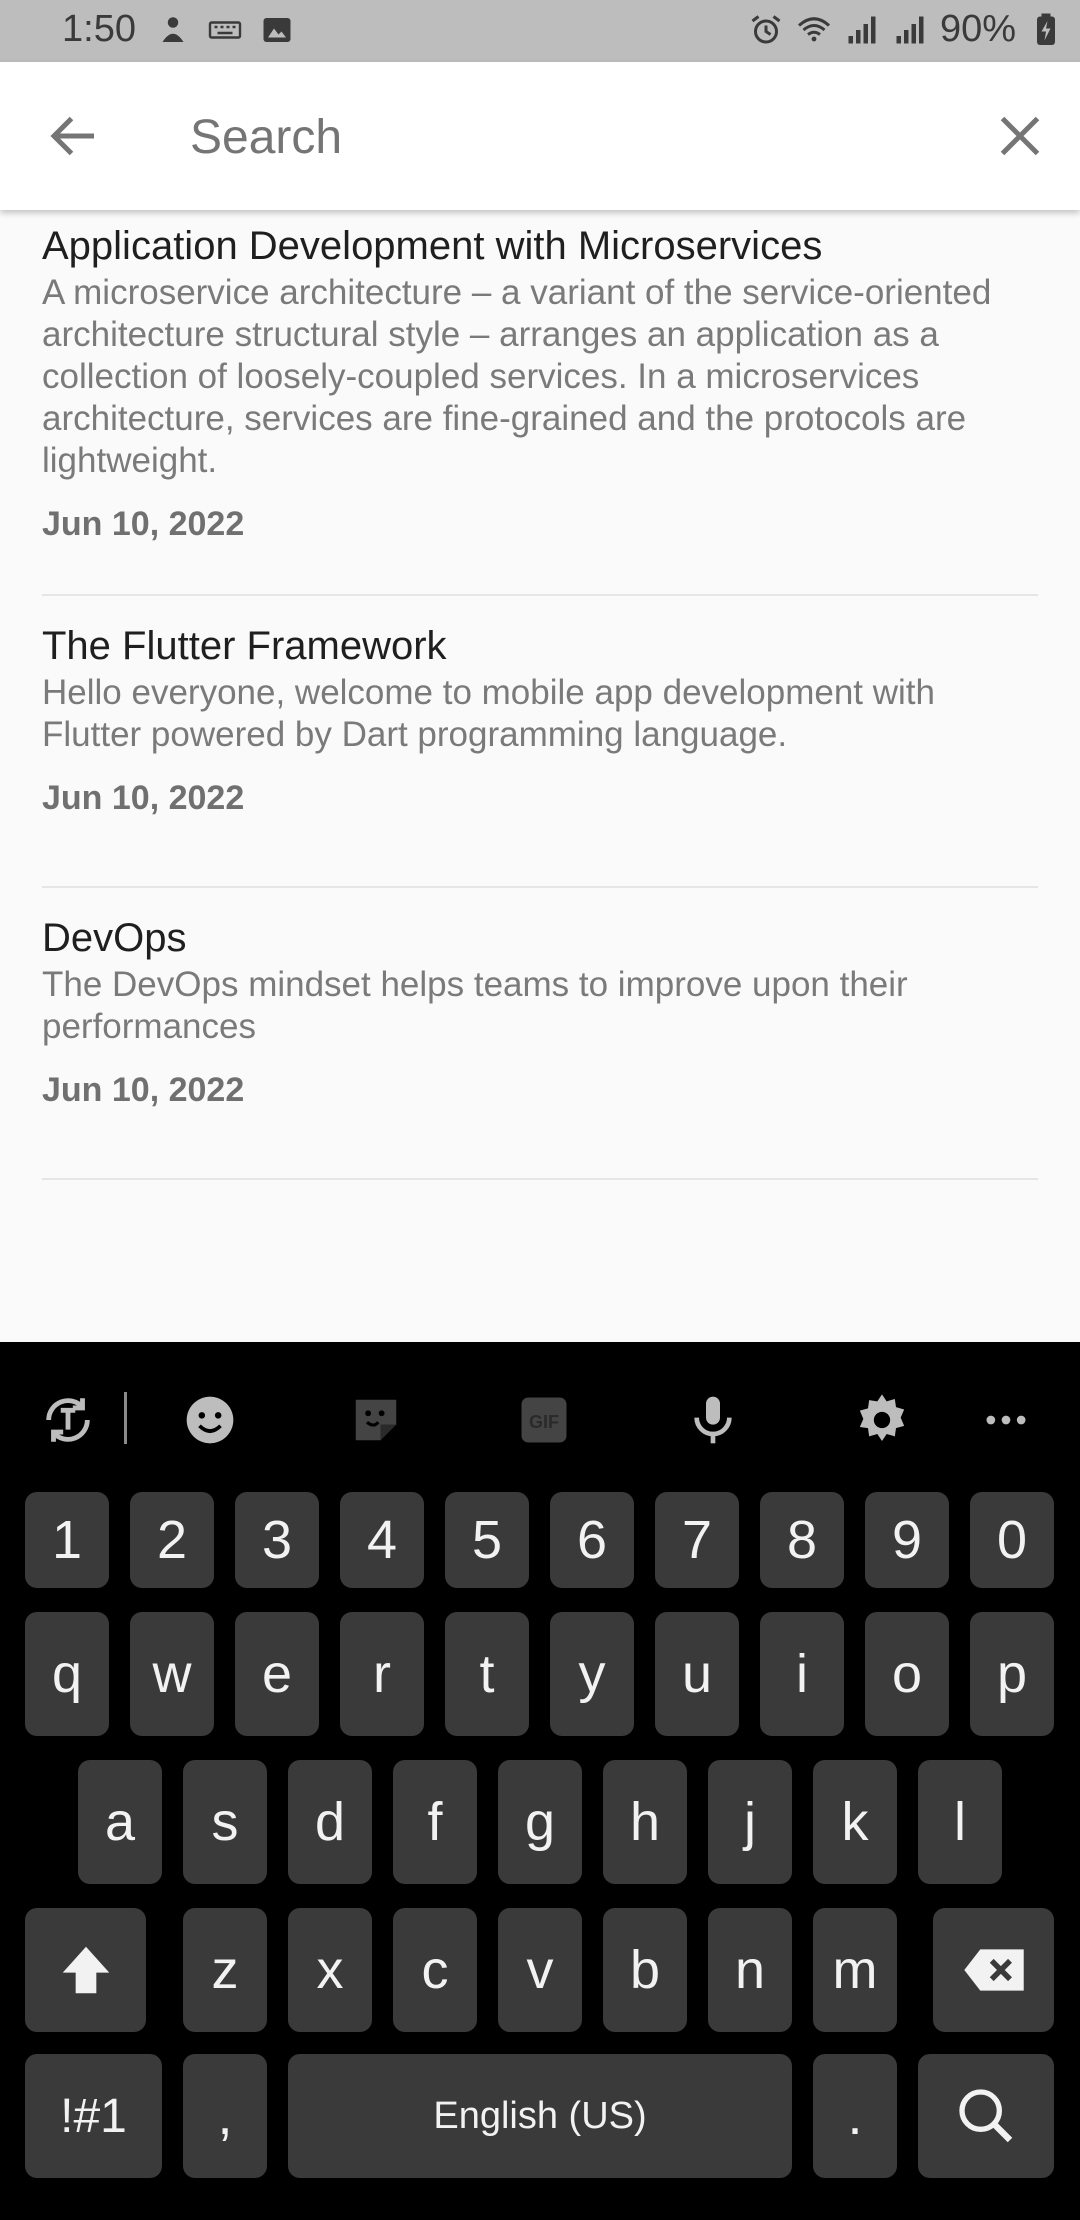 This screenshot has width=1080, height=2220. What do you see at coordinates (225, 1970) in the screenshot?
I see `key-z: z` at bounding box center [225, 1970].